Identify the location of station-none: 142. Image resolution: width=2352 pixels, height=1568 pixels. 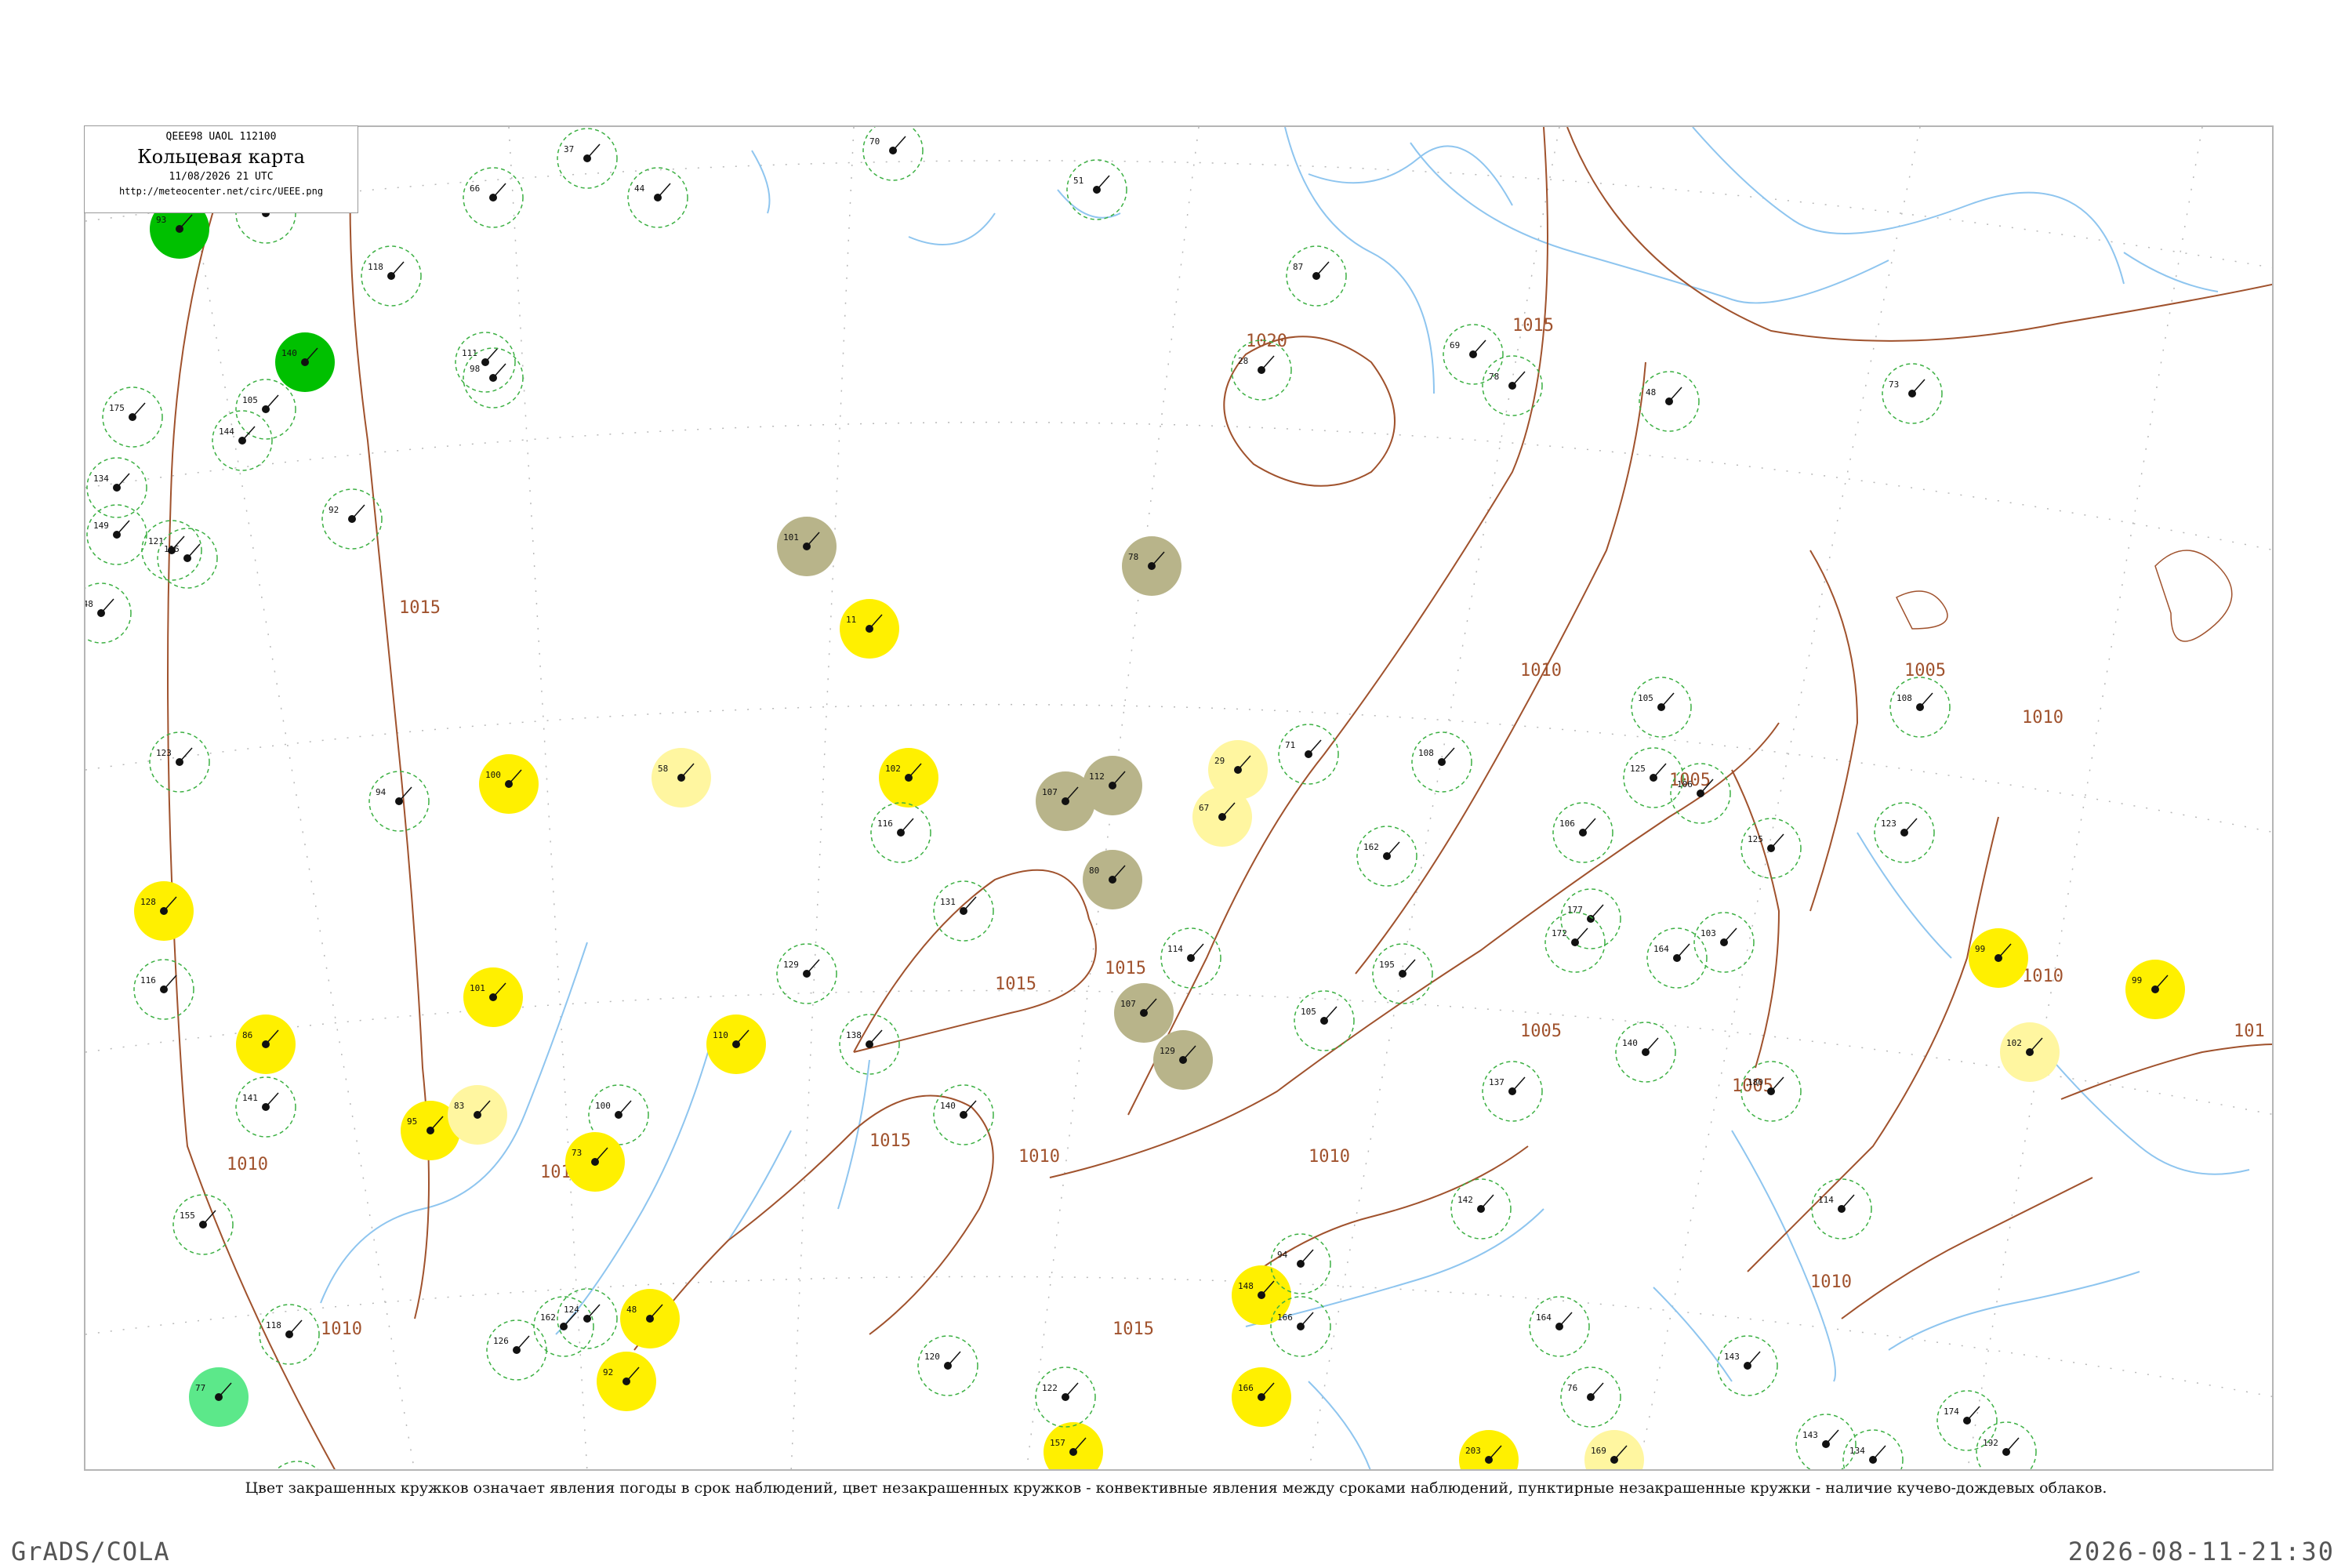
(1481, 1209).